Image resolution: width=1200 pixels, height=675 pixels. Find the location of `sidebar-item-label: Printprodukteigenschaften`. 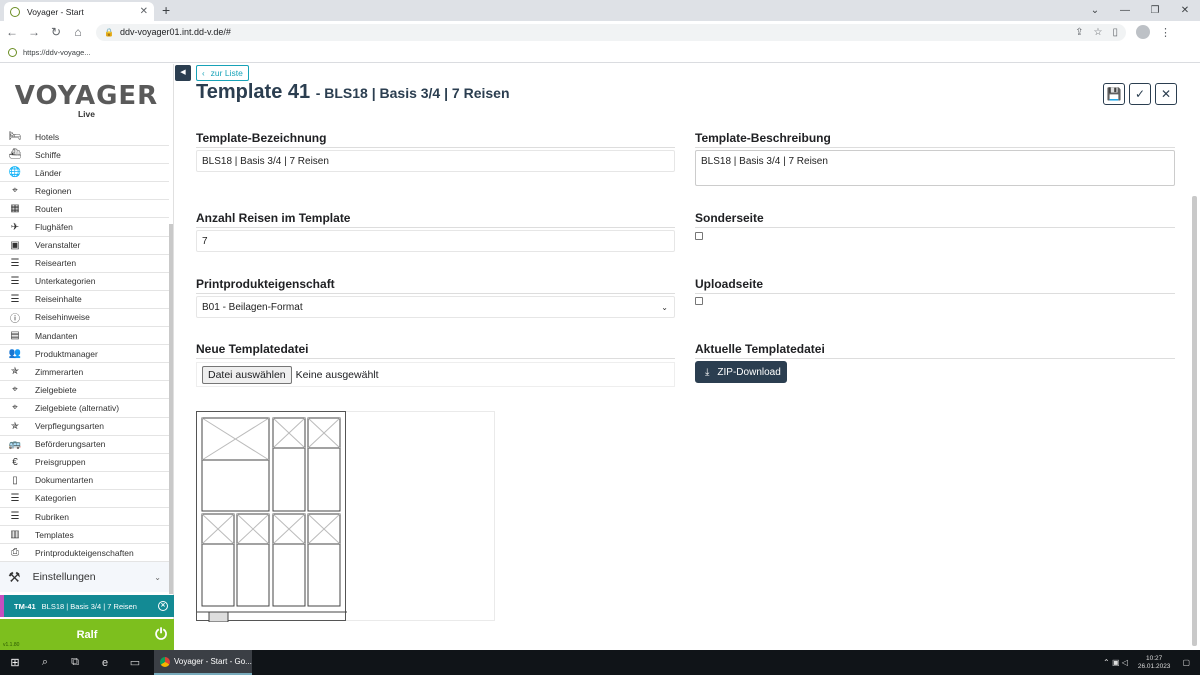

sidebar-item-label: Printprodukteigenschaften is located at coordinates (84, 552).